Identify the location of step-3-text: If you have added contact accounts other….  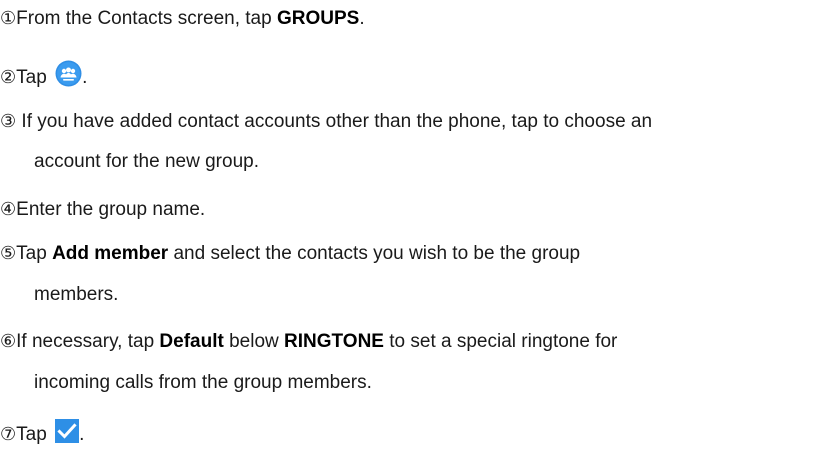
(334, 121).